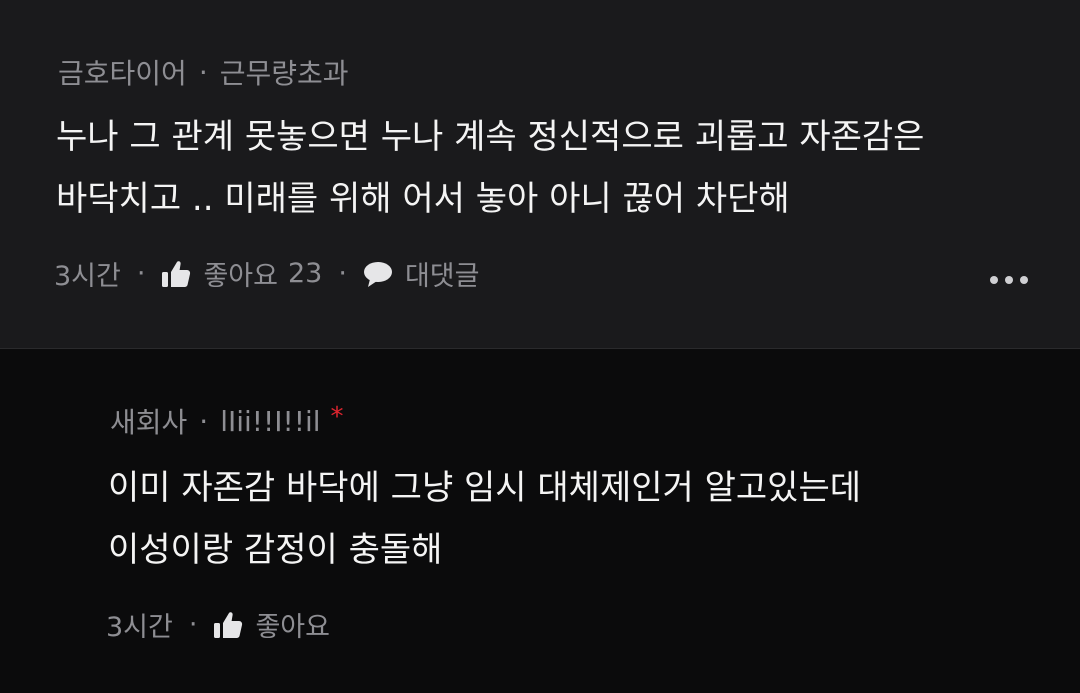 This screenshot has height=693, width=1080. What do you see at coordinates (139, 627) in the screenshot?
I see `reply-time: 3시간` at bounding box center [139, 627].